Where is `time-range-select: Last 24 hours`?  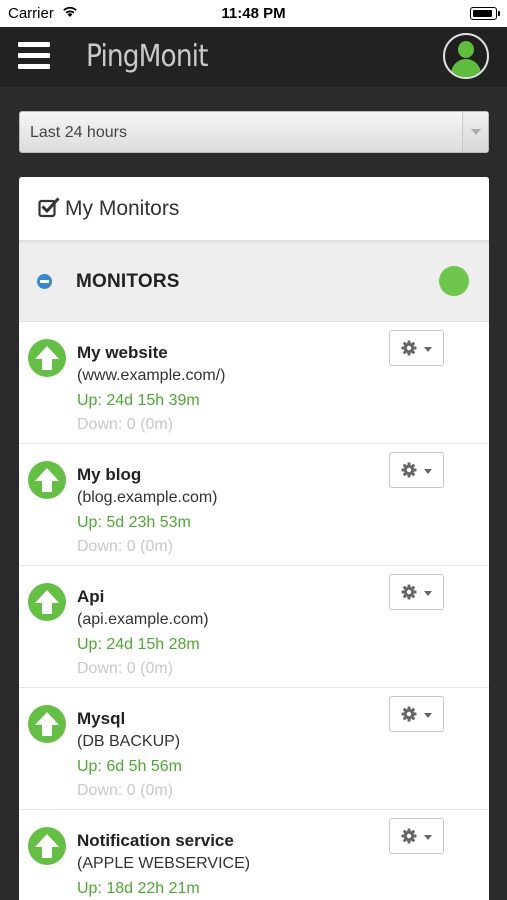
time-range-select: Last 24 hours is located at coordinates (254, 132).